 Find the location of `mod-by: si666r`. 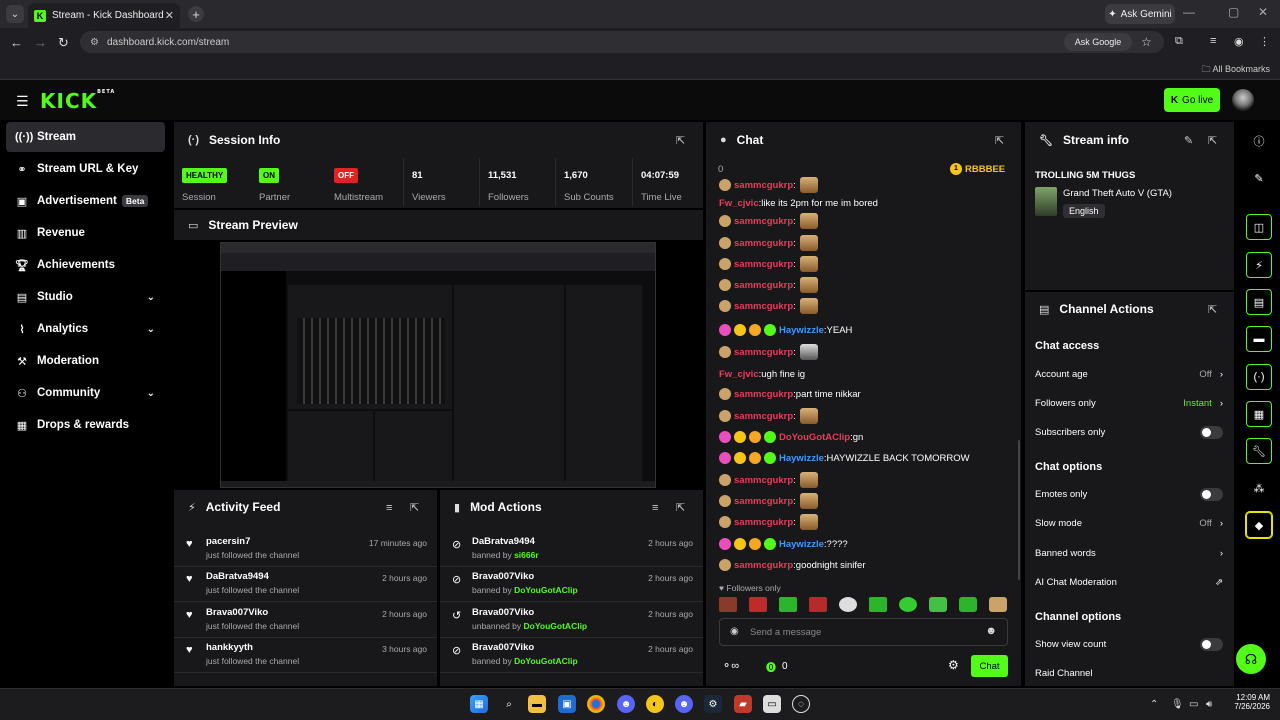

mod-by: si666r is located at coordinates (526, 555).